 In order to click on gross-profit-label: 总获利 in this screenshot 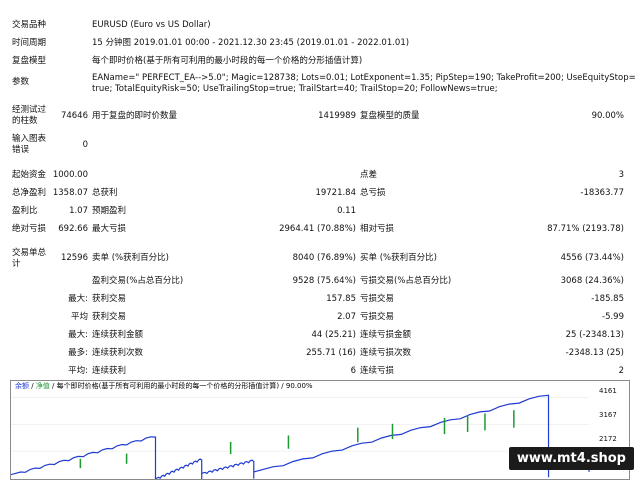, I will do `click(105, 193)`.